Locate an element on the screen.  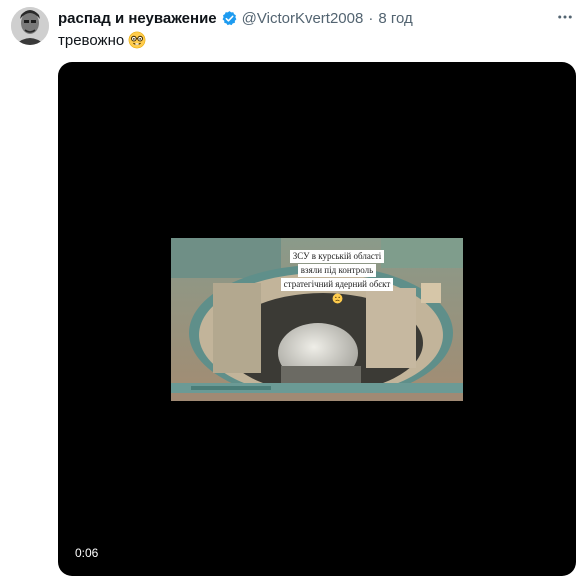
video-timestamp: 0:06 is located at coordinates (87, 553).